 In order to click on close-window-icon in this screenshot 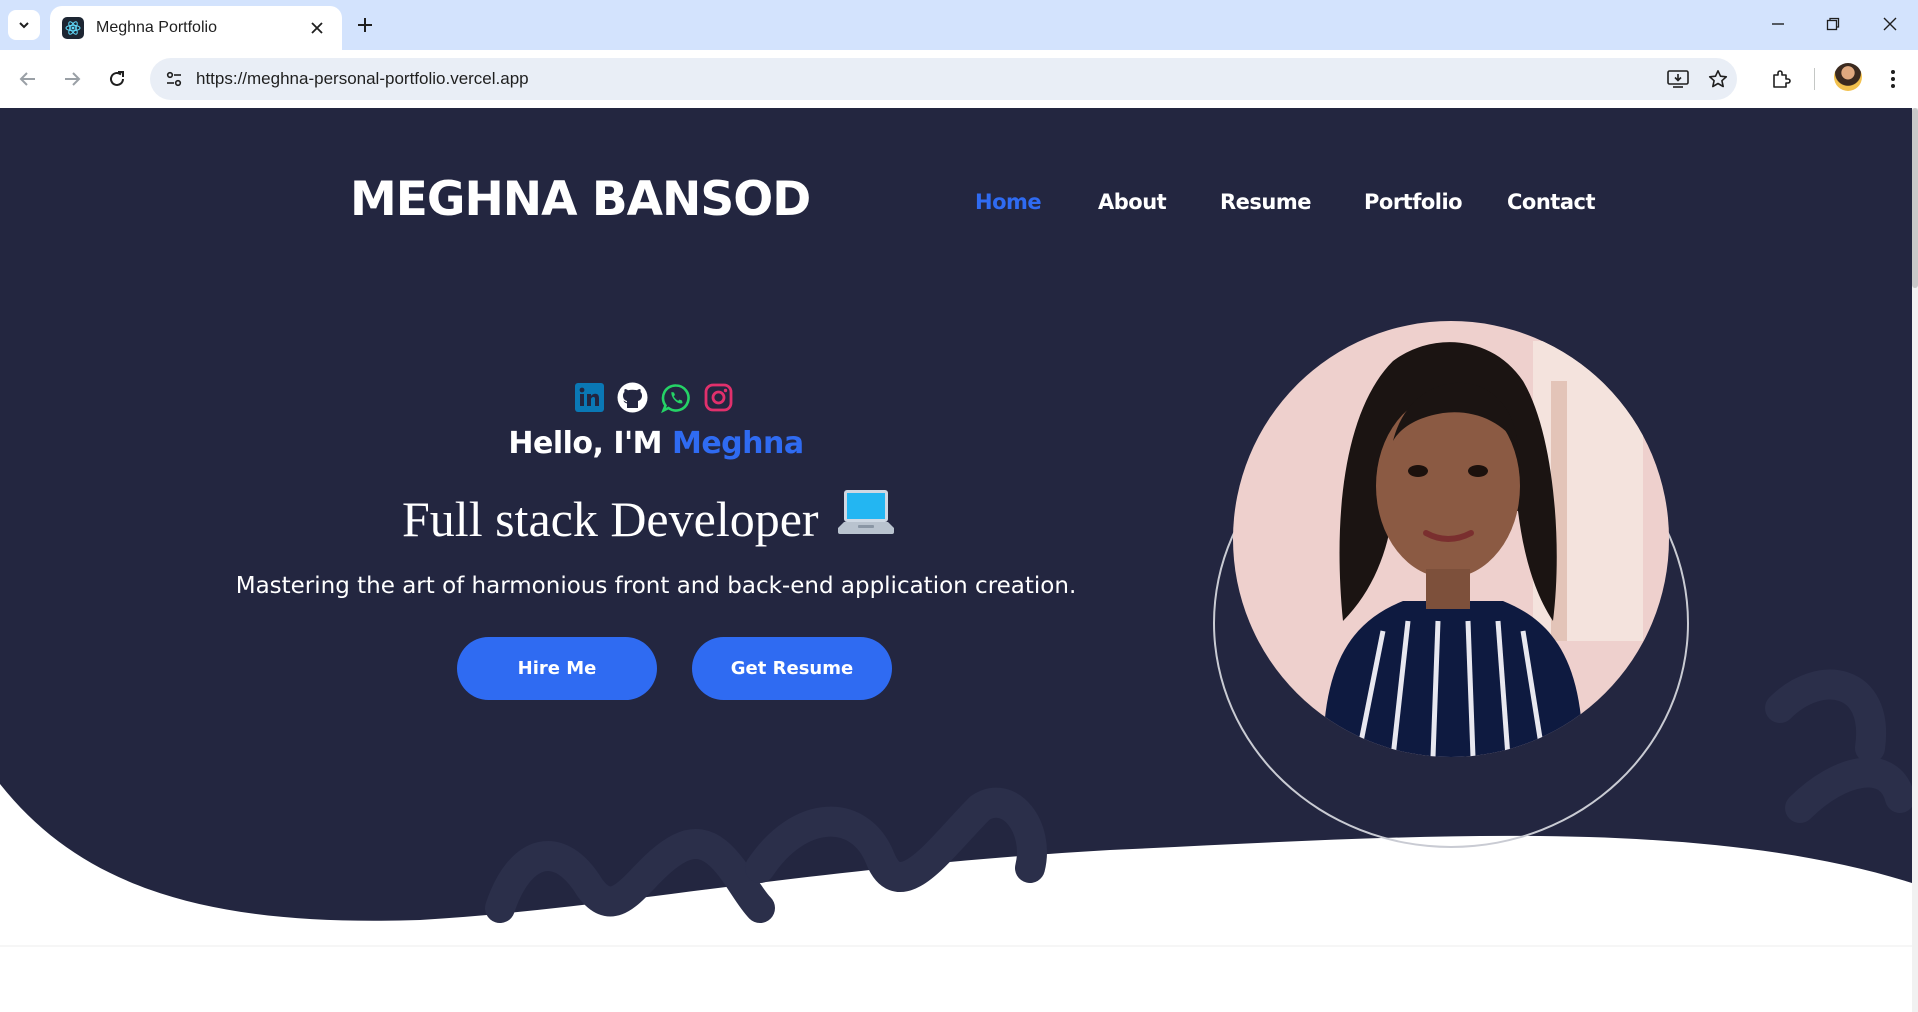, I will do `click(1890, 24)`.